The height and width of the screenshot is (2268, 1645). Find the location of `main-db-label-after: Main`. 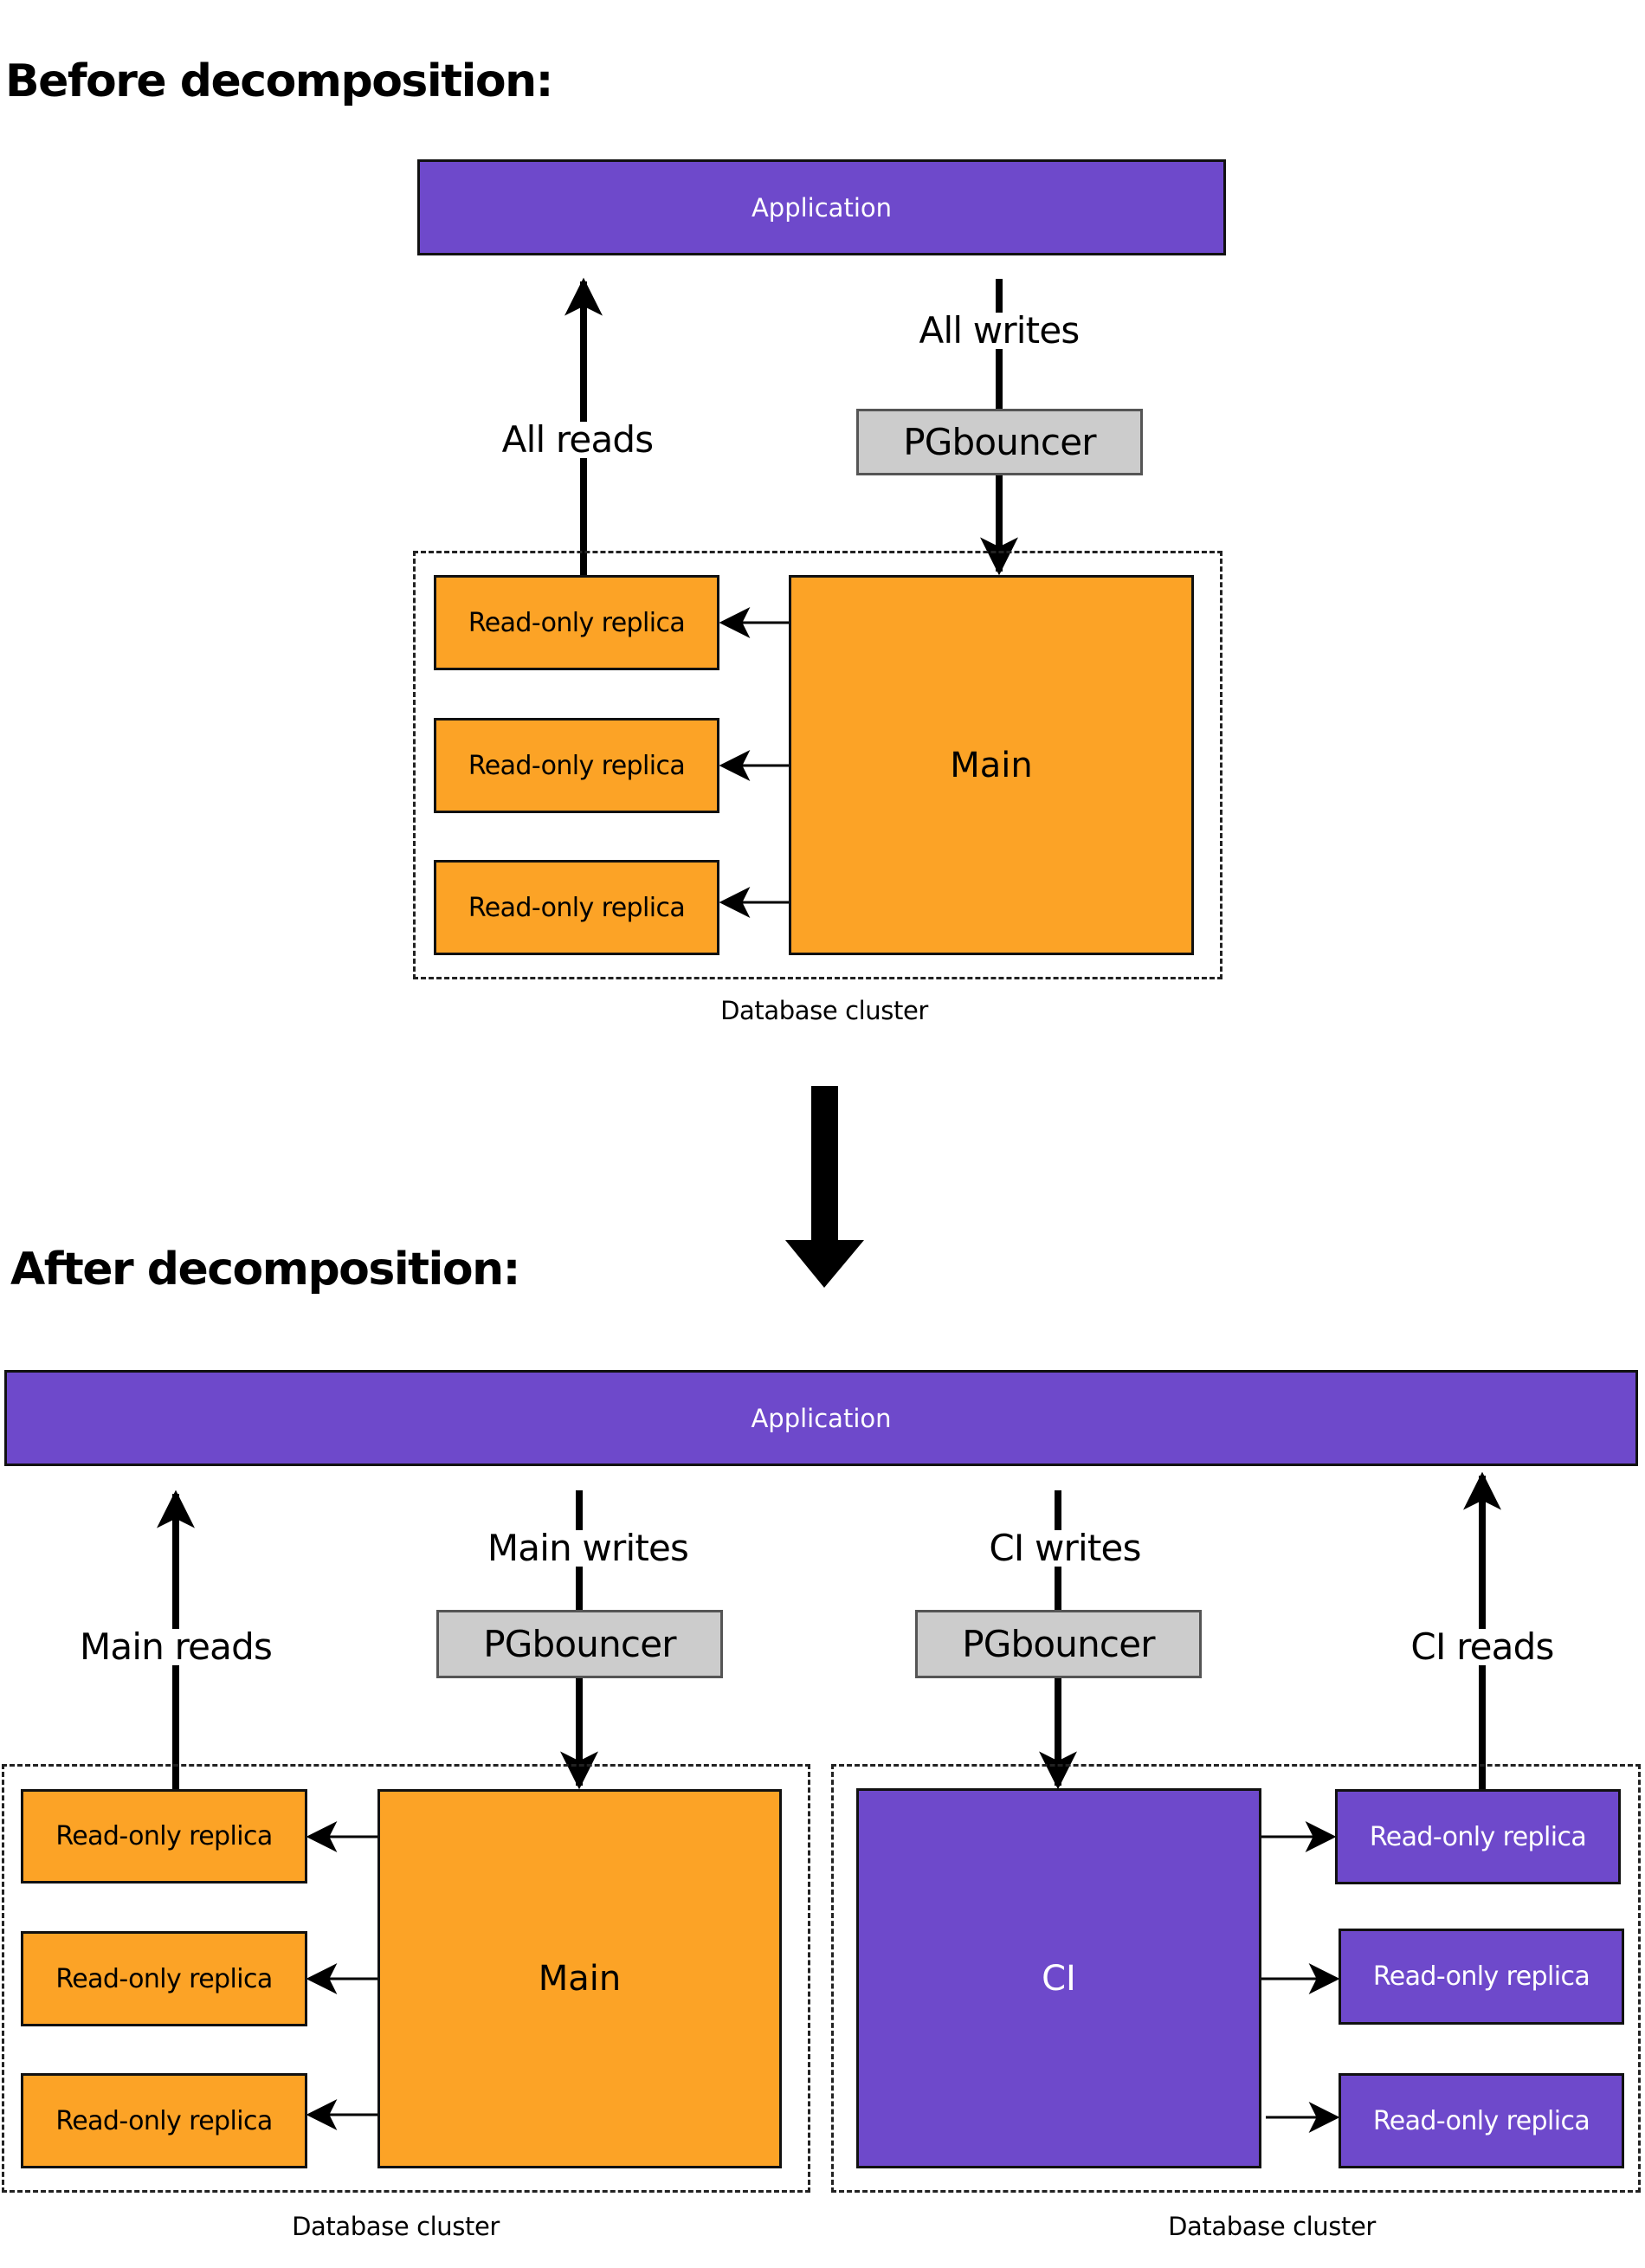

main-db-label-after: Main is located at coordinates (580, 1979).